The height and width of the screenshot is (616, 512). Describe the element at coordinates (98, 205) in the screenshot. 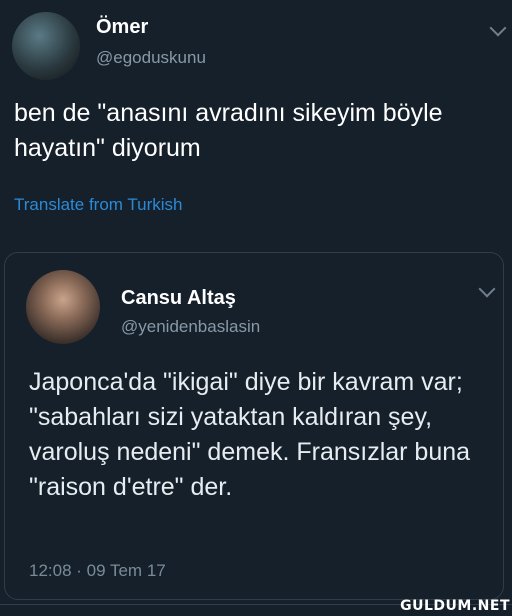

I see `translate-link: Translate from Turkish` at that location.